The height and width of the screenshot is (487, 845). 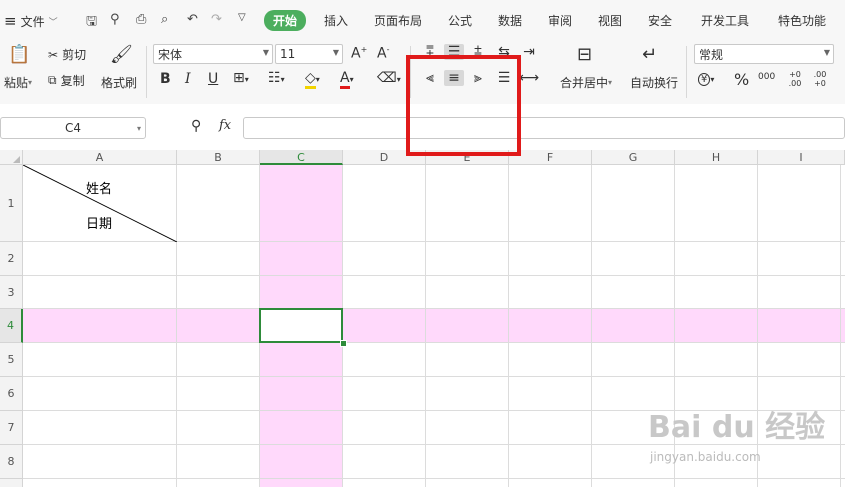 I want to click on merge-center-button: 合并居中 ▾, so click(x=586, y=82).